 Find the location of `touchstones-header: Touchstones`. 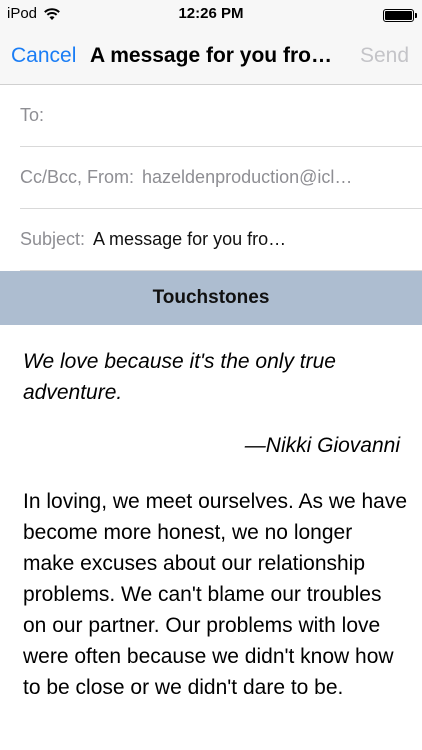

touchstones-header: Touchstones is located at coordinates (211, 298).